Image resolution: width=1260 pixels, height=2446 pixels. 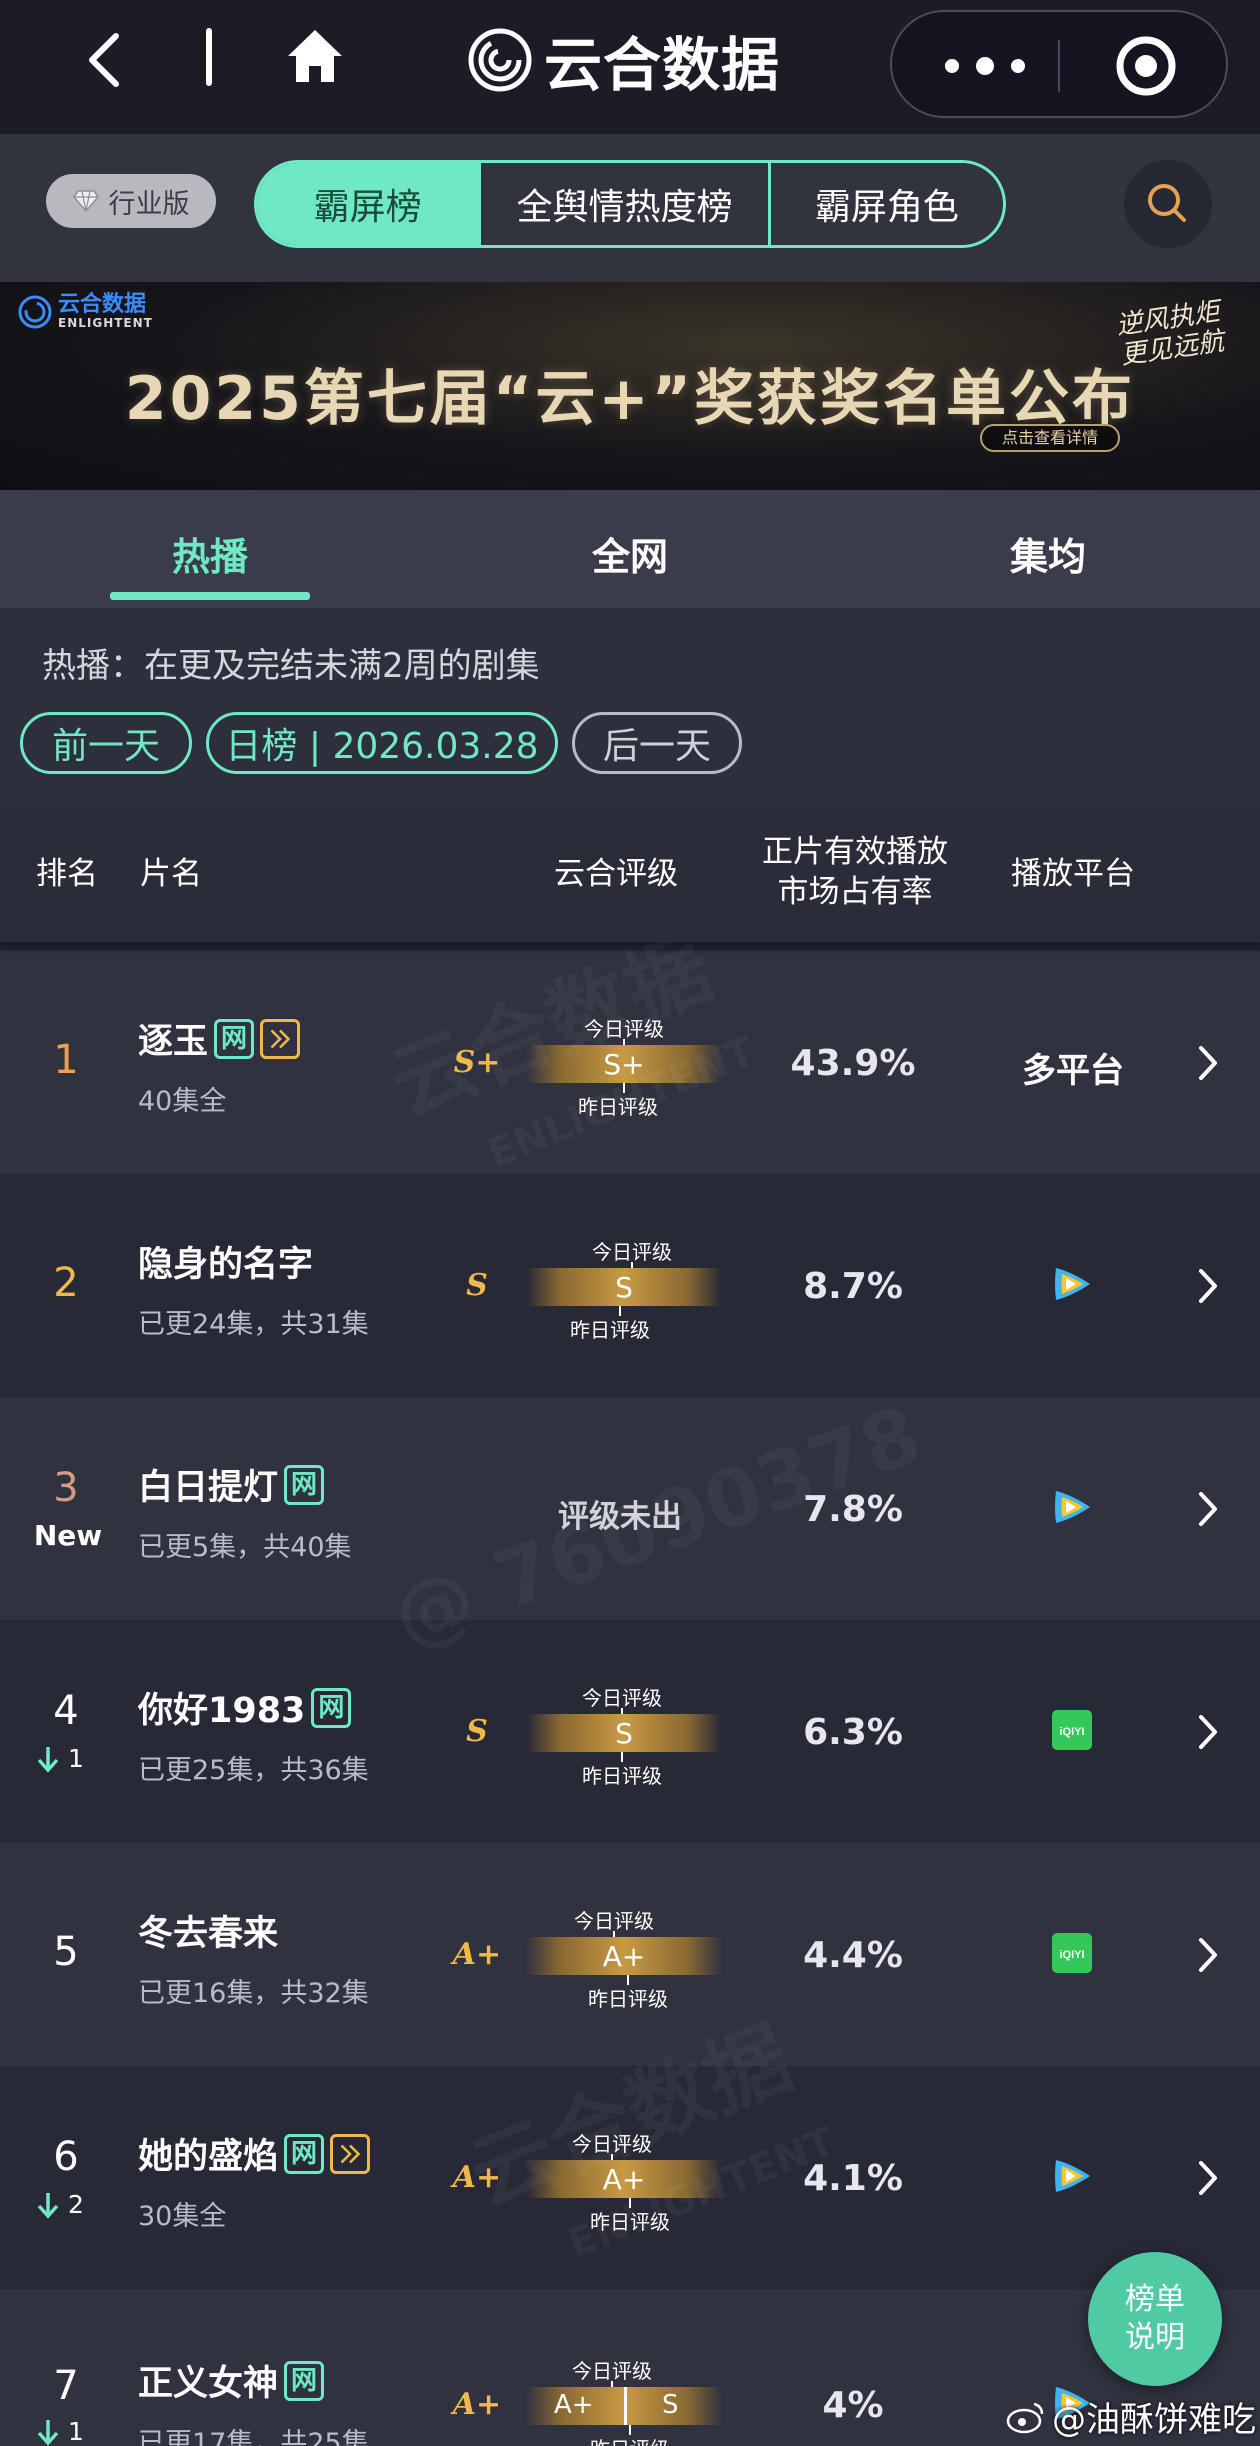 I want to click on banner-detail-button: 点击查看详情, so click(x=1050, y=438).